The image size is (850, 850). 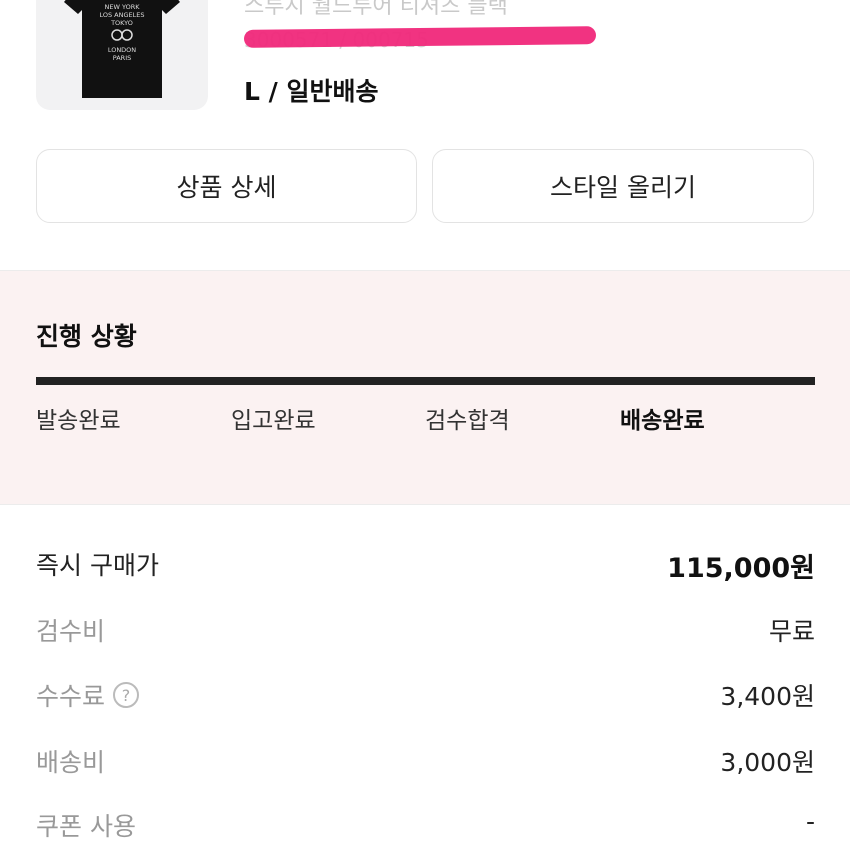 I want to click on post-style-button: 스타일 올리기, so click(x=623, y=186).